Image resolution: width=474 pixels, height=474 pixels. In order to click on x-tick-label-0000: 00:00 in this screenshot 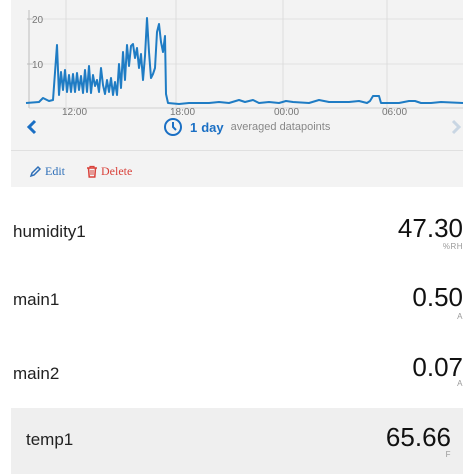, I will do `click(286, 111)`.